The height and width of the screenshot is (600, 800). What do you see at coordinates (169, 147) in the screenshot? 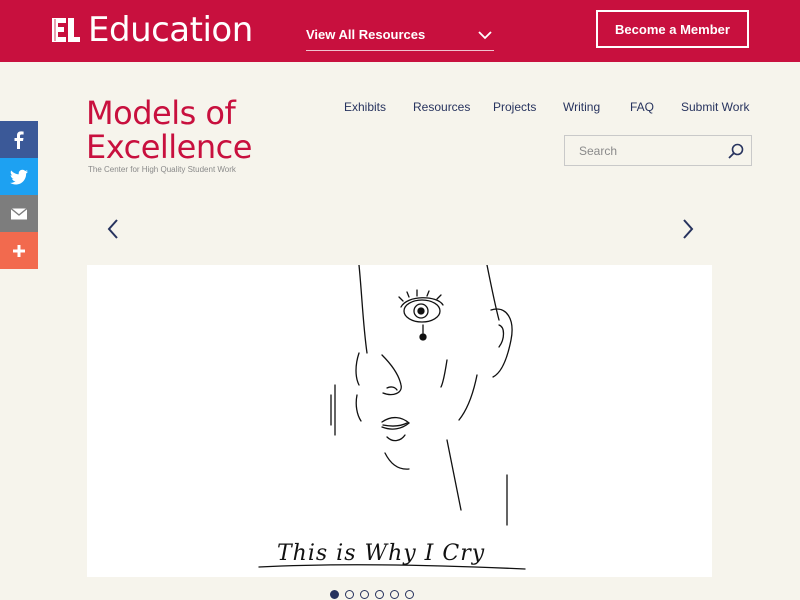
I see `site-title-line2: Excellence` at bounding box center [169, 147].